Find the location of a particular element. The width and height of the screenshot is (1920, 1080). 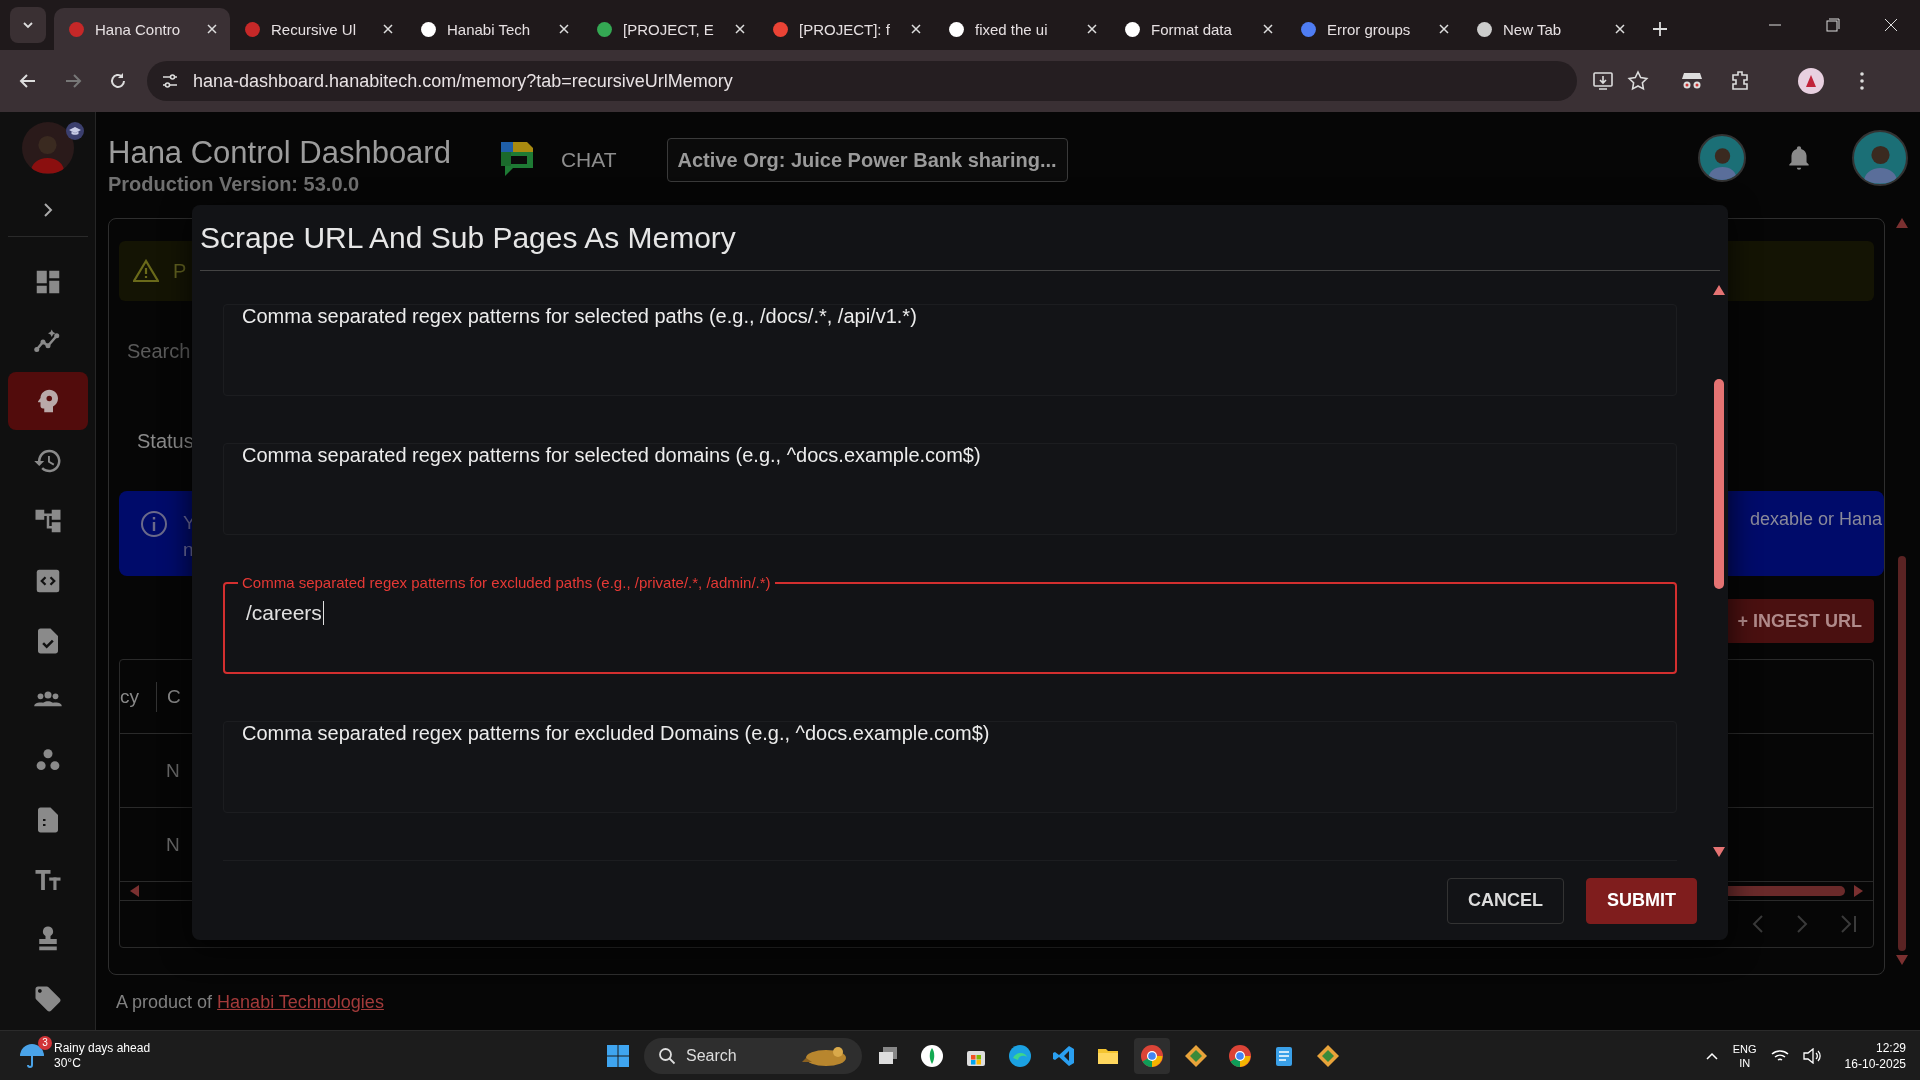

version-text: Production Version: 53.0.0 is located at coordinates (234, 184).